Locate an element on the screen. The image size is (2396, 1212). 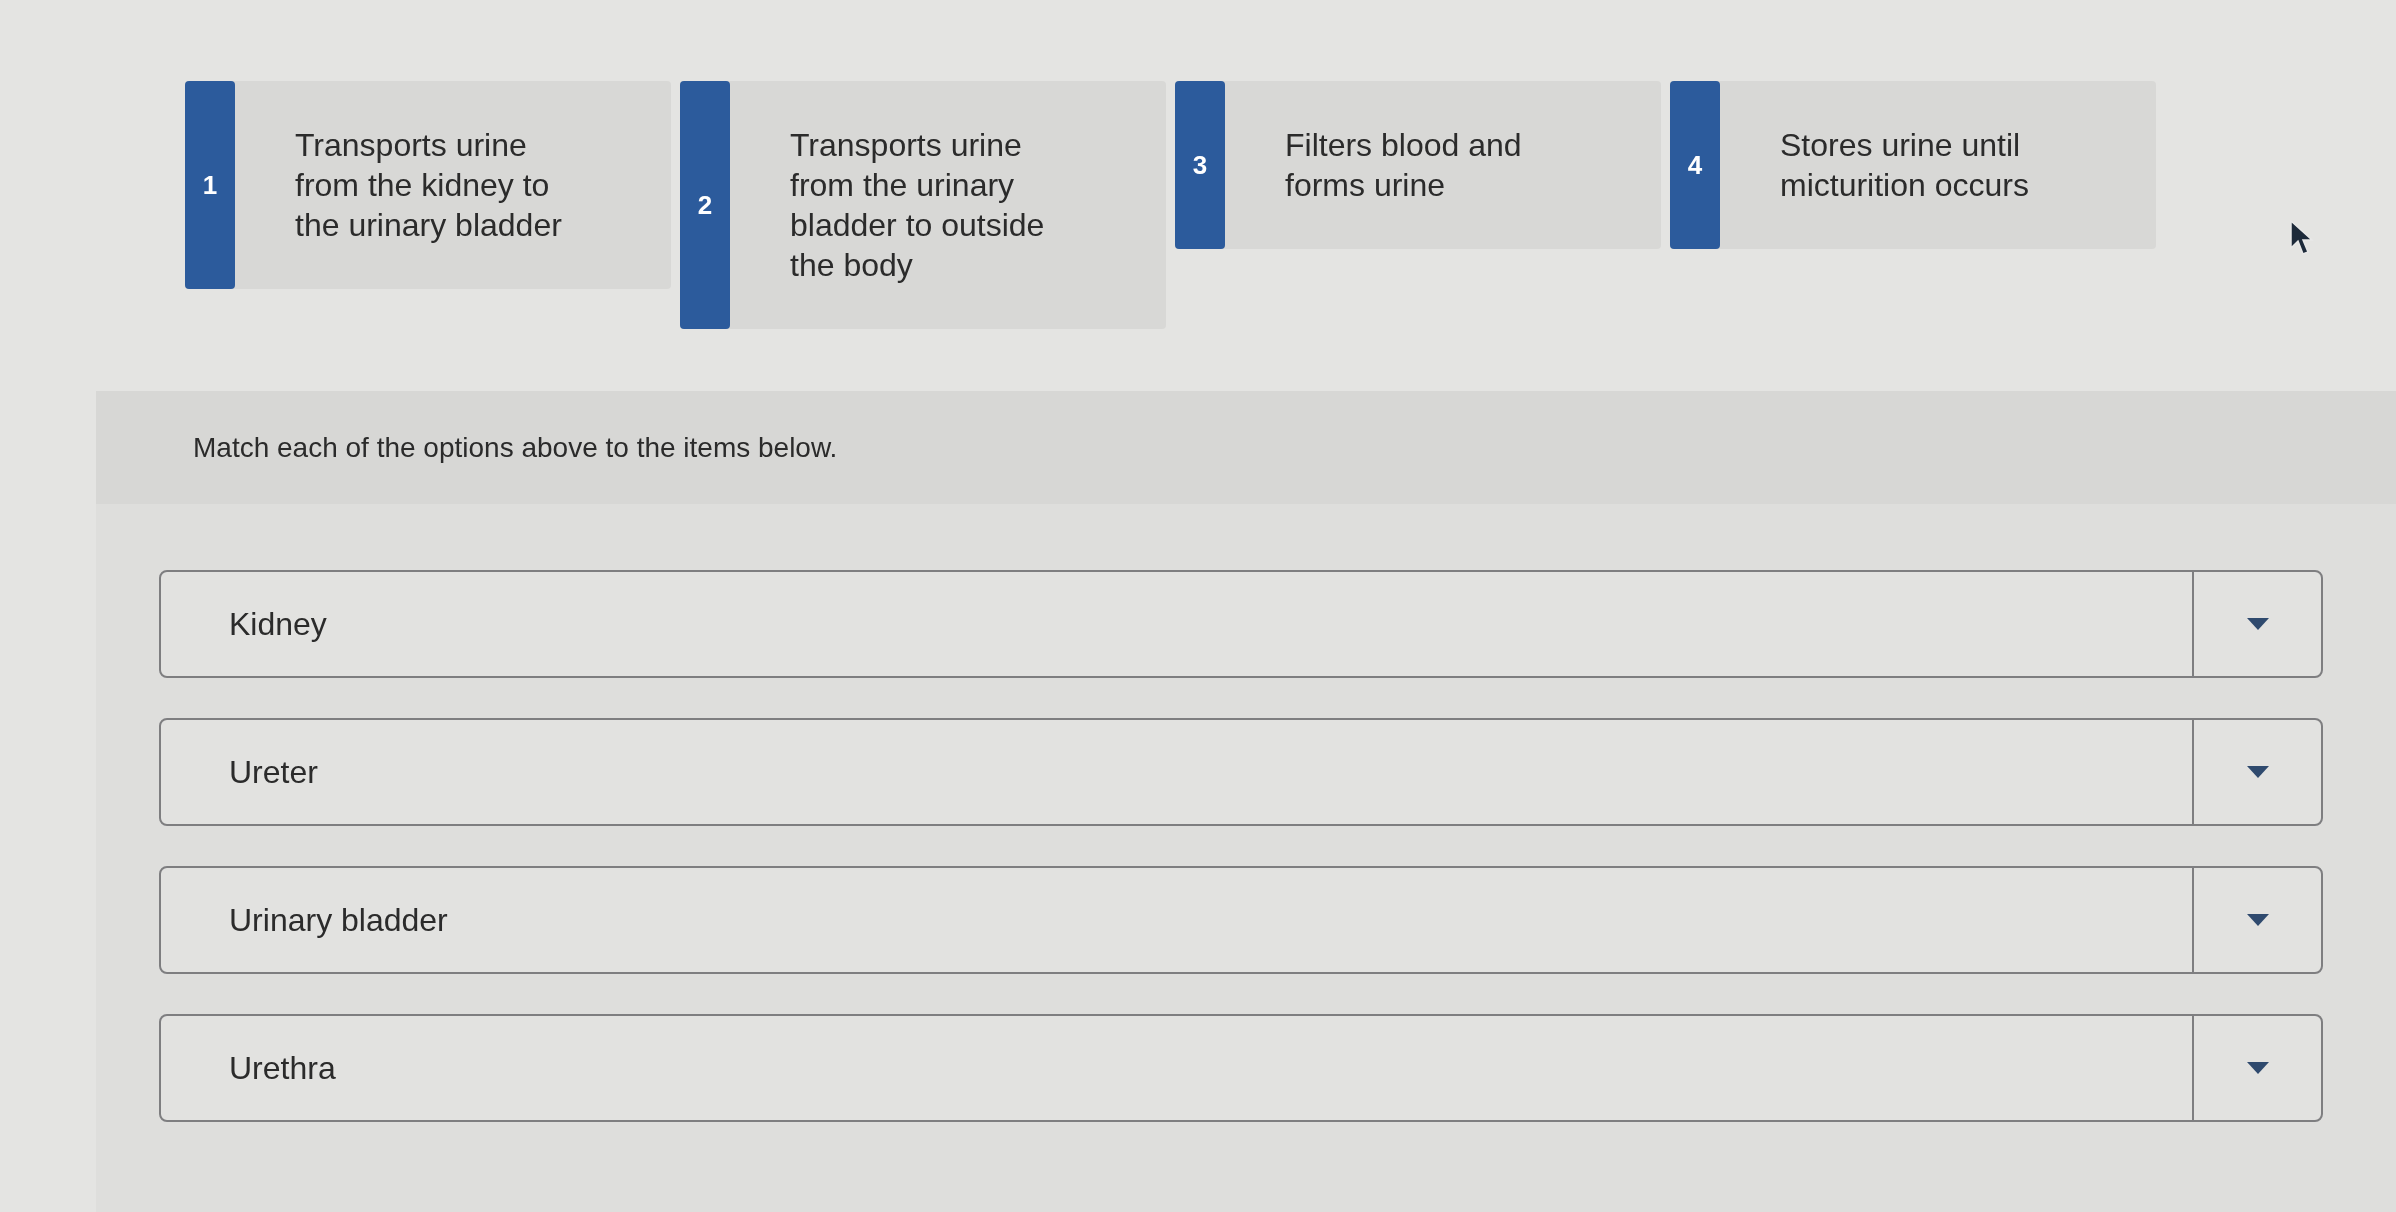
option-text: Transports urine from the kidney to the urinary bladder is located at coordinates (428, 185).